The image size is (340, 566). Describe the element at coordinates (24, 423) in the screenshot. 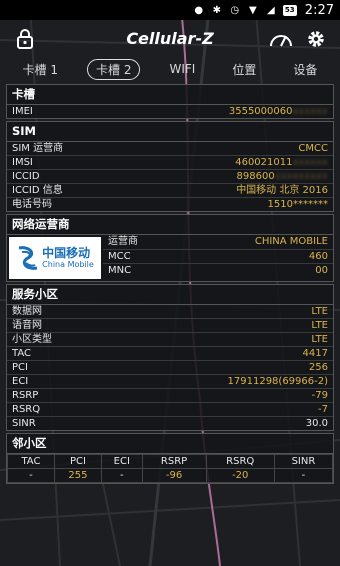

I see `sinr-label: SINR` at that location.